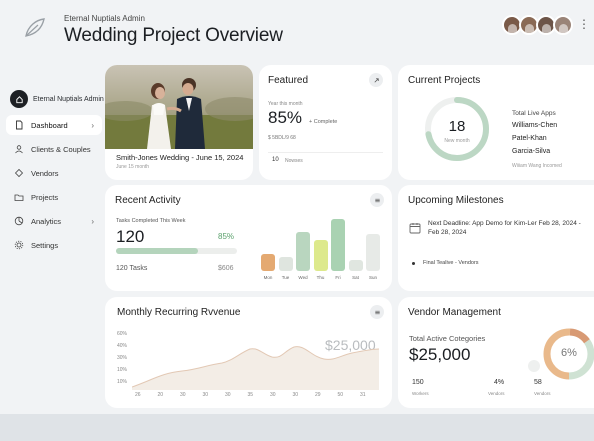 The height and width of the screenshot is (441, 594). What do you see at coordinates (148, 200) in the screenshot?
I see `recent-activity-title: Recent Activity` at bounding box center [148, 200].